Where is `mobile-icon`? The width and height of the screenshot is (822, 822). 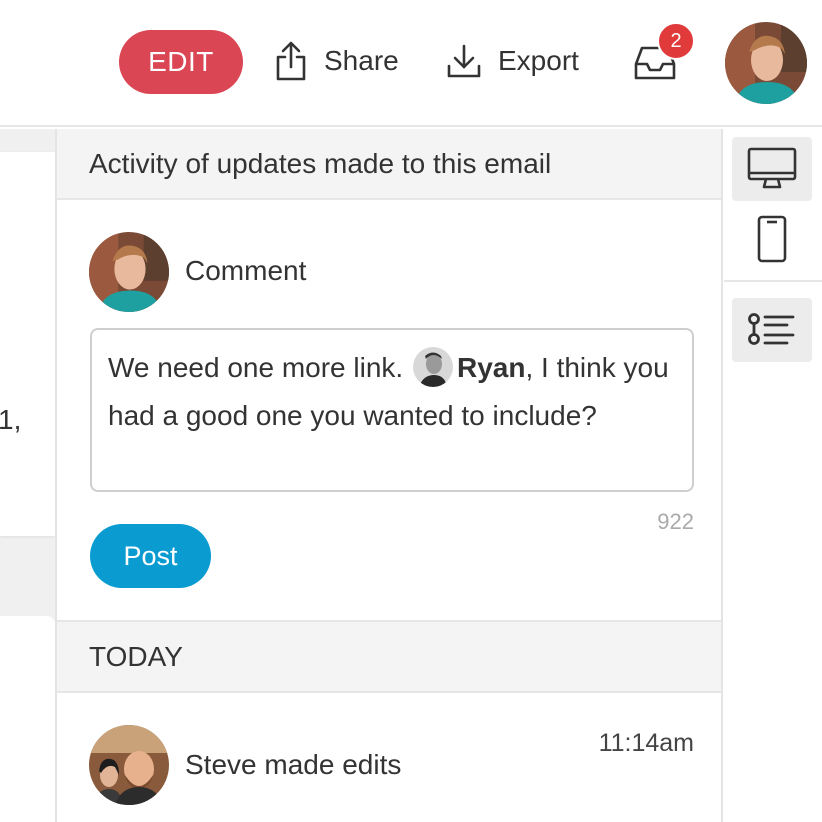
mobile-icon is located at coordinates (772, 239).